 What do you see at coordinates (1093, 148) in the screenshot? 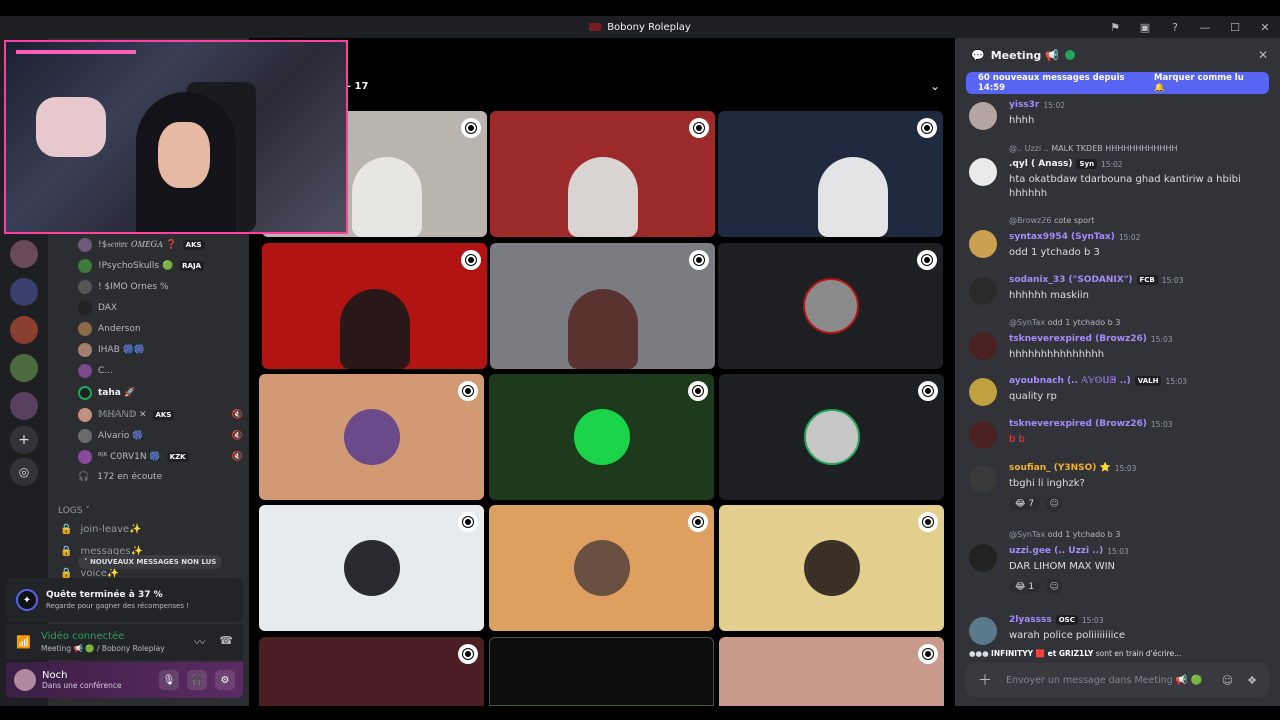
I see `reply-reference: @.. Uzzi .. MALK TKDEB HHHHHHHHHHHH` at bounding box center [1093, 148].